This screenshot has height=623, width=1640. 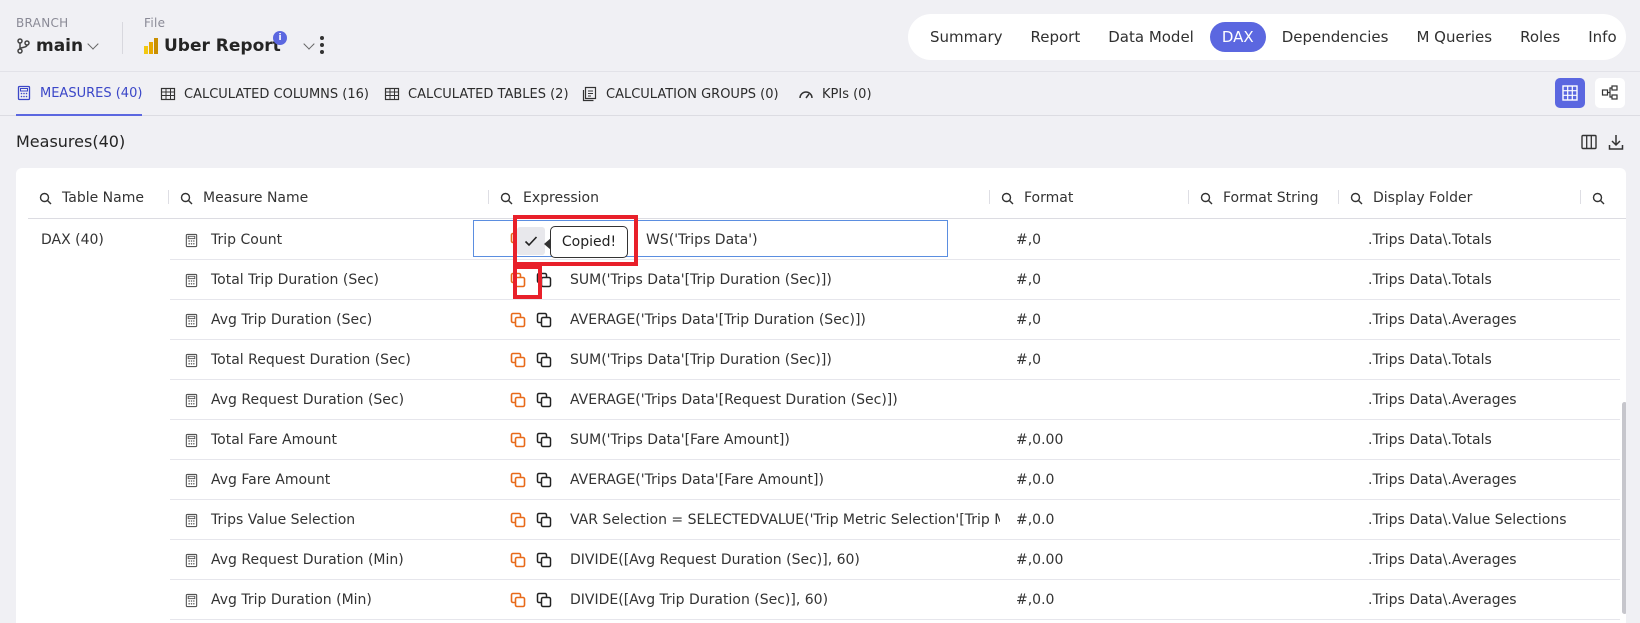 What do you see at coordinates (785, 560) in the screenshot?
I see `expression-cell: DIVIDE([Avg Request Duration (Sec)], 60)` at bounding box center [785, 560].